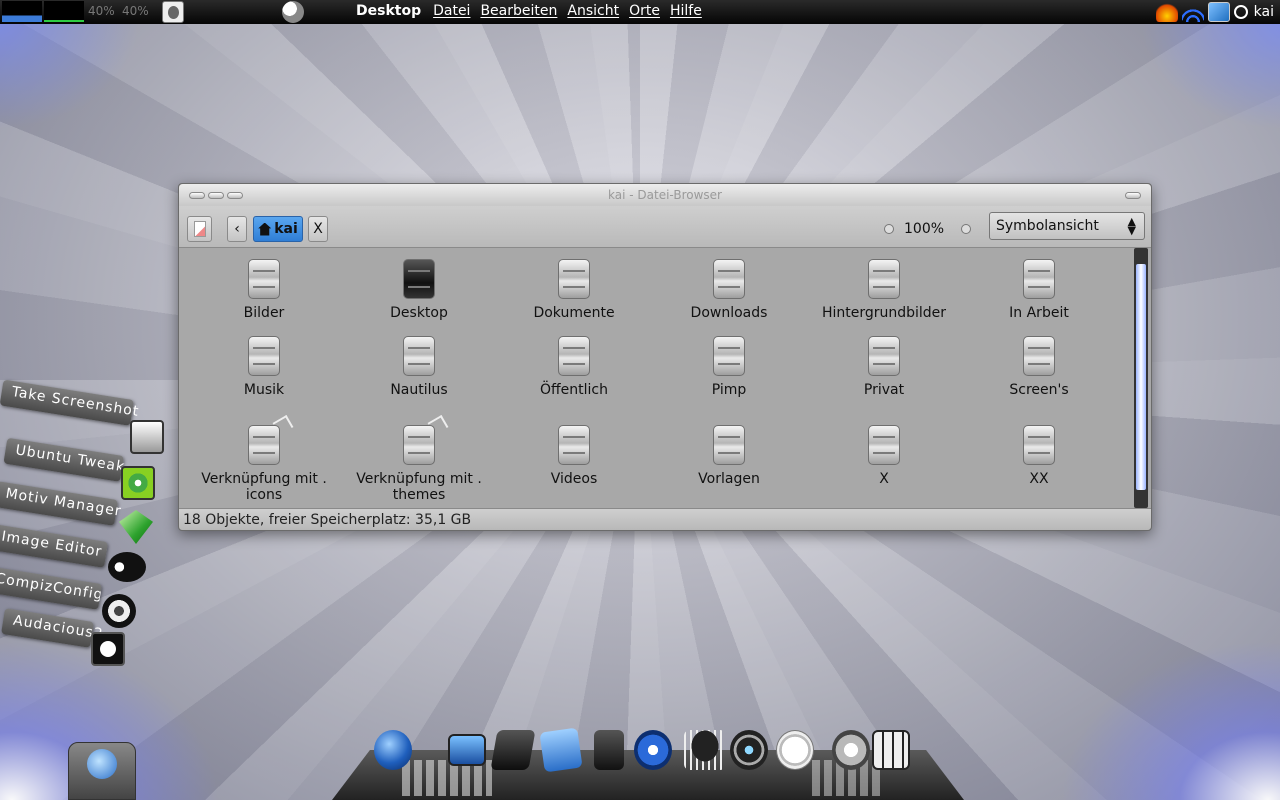 The width and height of the screenshot is (1280, 800). I want to click on window-title: kai - Datei-Browser, so click(665, 195).